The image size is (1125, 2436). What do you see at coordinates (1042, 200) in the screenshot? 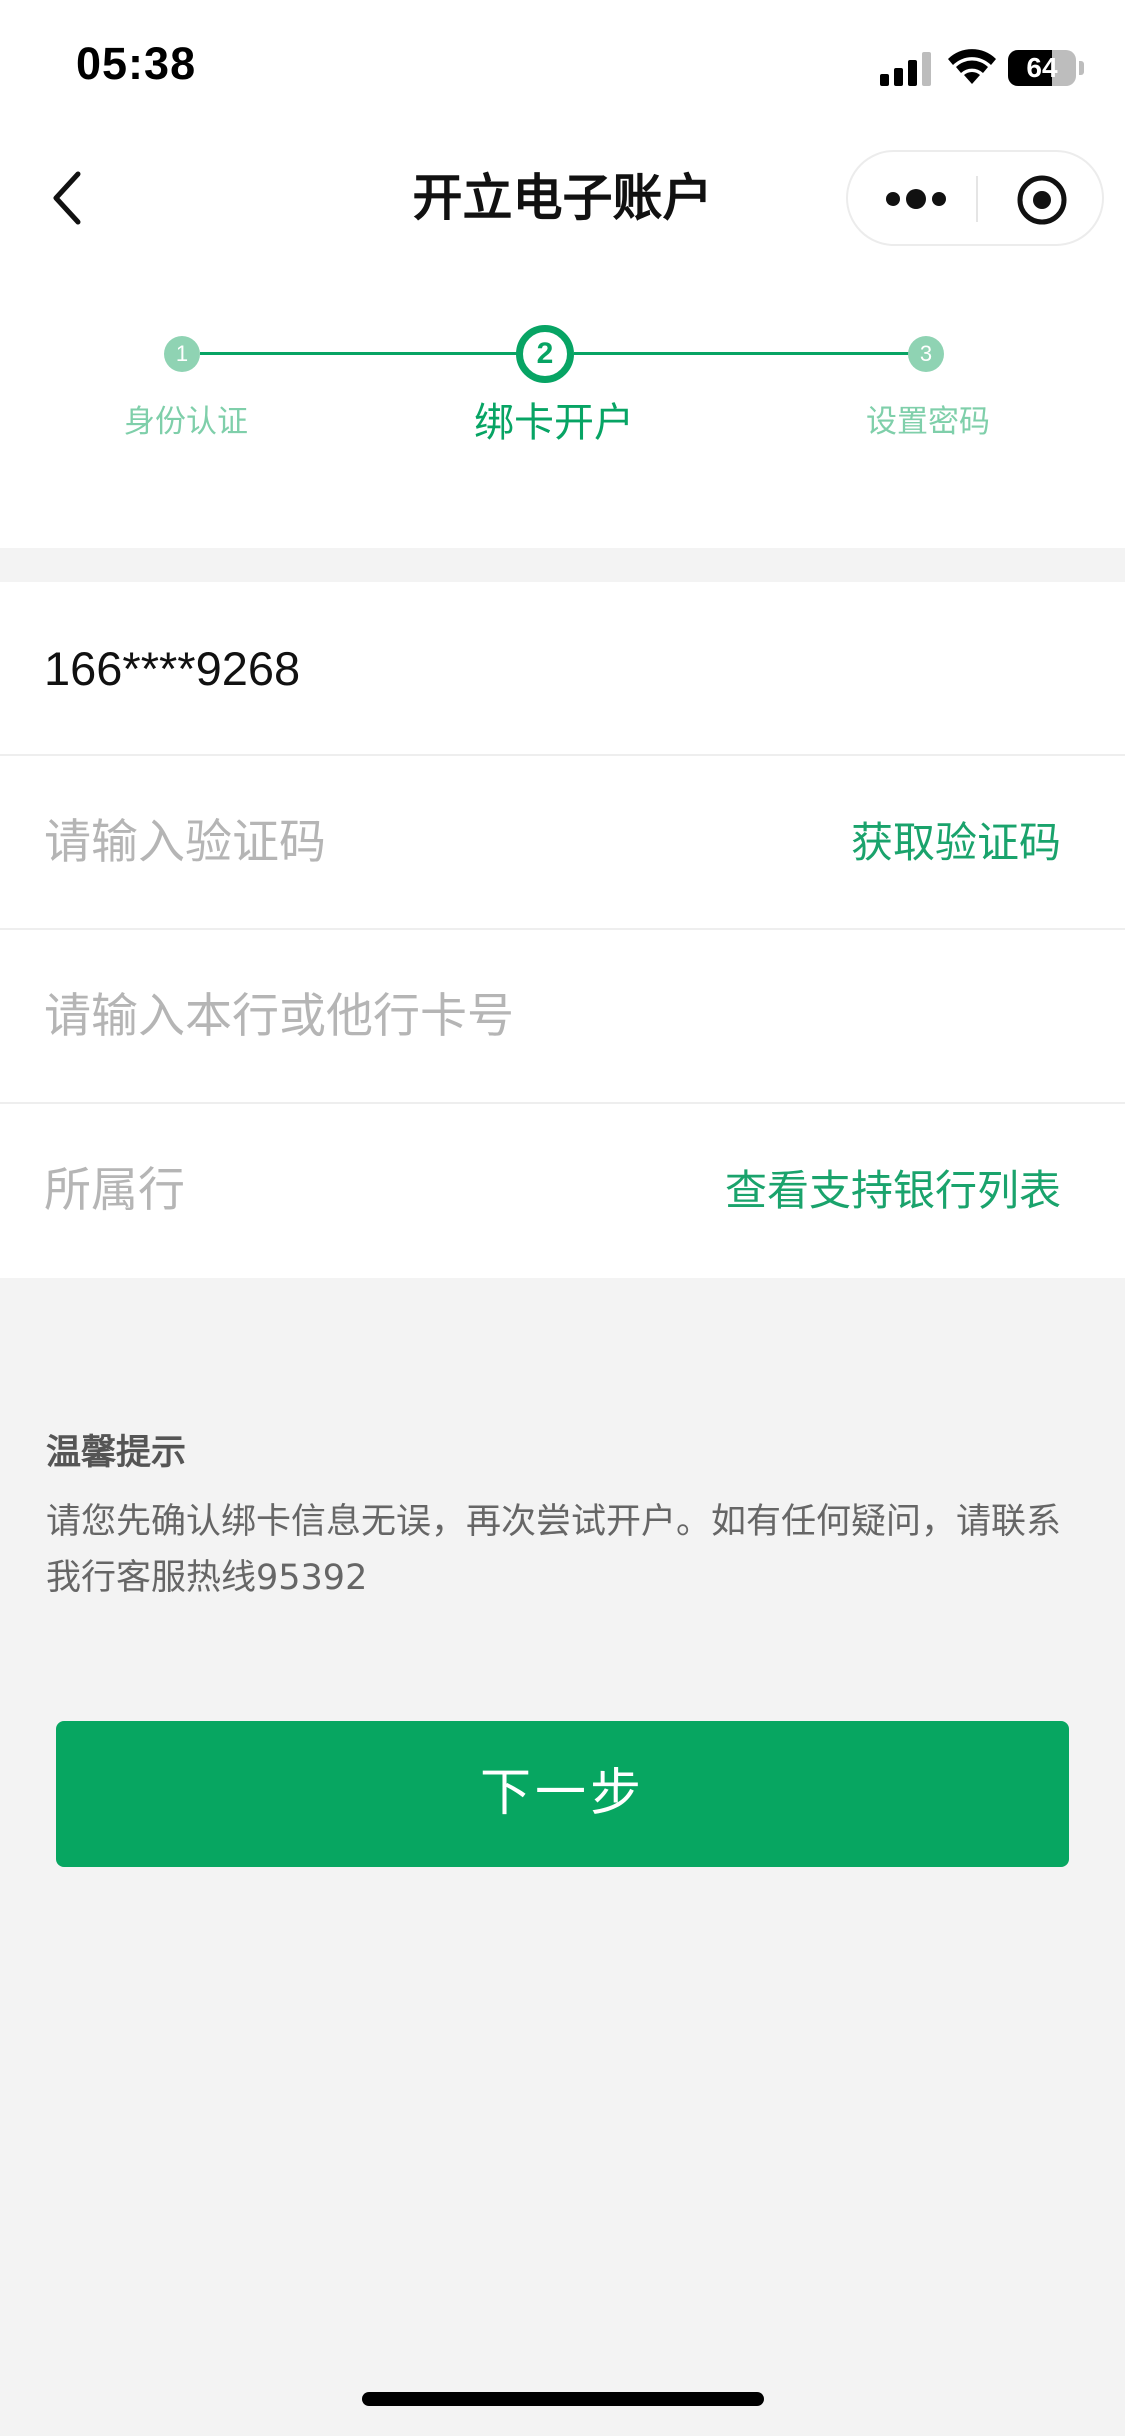
I see `target-circle-icon` at bounding box center [1042, 200].